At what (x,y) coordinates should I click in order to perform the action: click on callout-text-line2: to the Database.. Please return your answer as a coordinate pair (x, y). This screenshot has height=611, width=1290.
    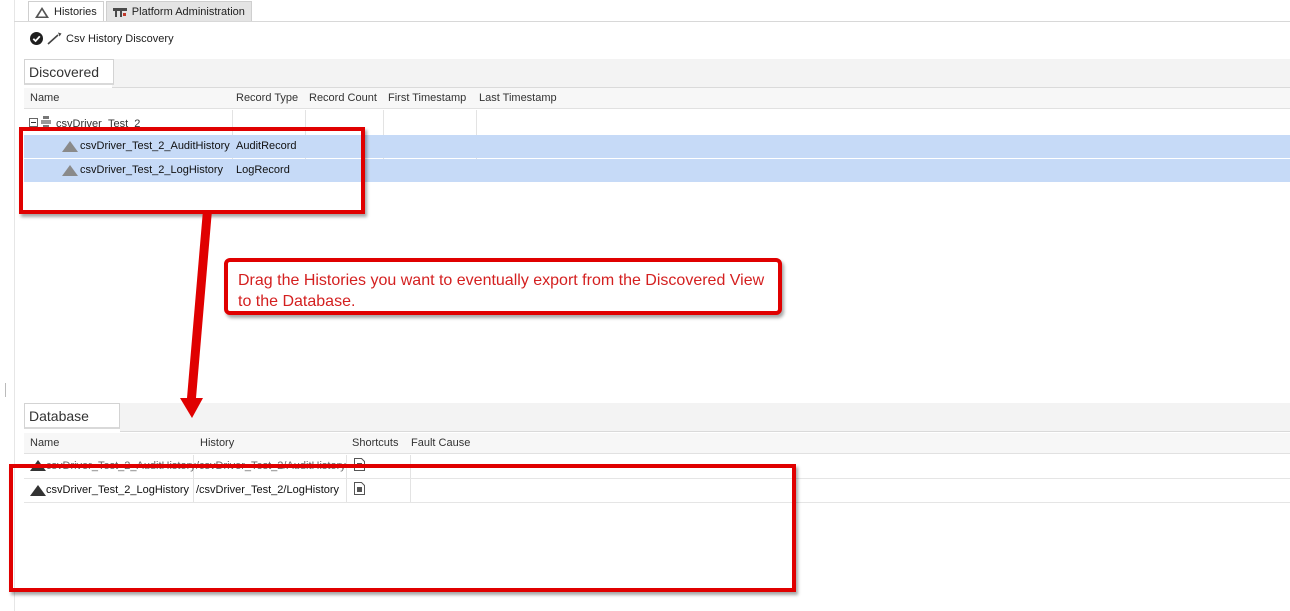
    Looking at the image, I should click on (297, 301).